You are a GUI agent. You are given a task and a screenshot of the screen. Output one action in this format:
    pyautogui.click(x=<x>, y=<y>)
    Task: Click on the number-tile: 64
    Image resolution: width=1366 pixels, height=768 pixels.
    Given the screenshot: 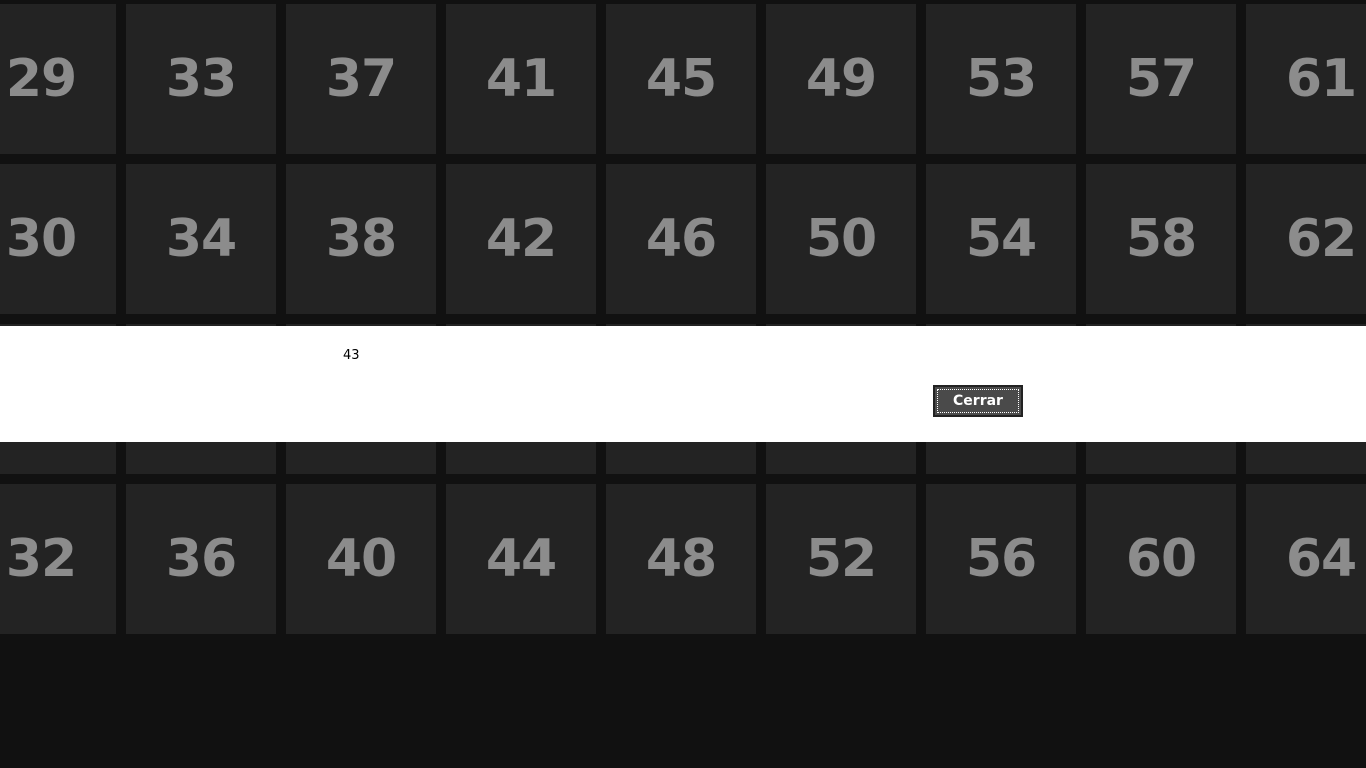 What is the action you would take?
    pyautogui.click(x=1306, y=559)
    